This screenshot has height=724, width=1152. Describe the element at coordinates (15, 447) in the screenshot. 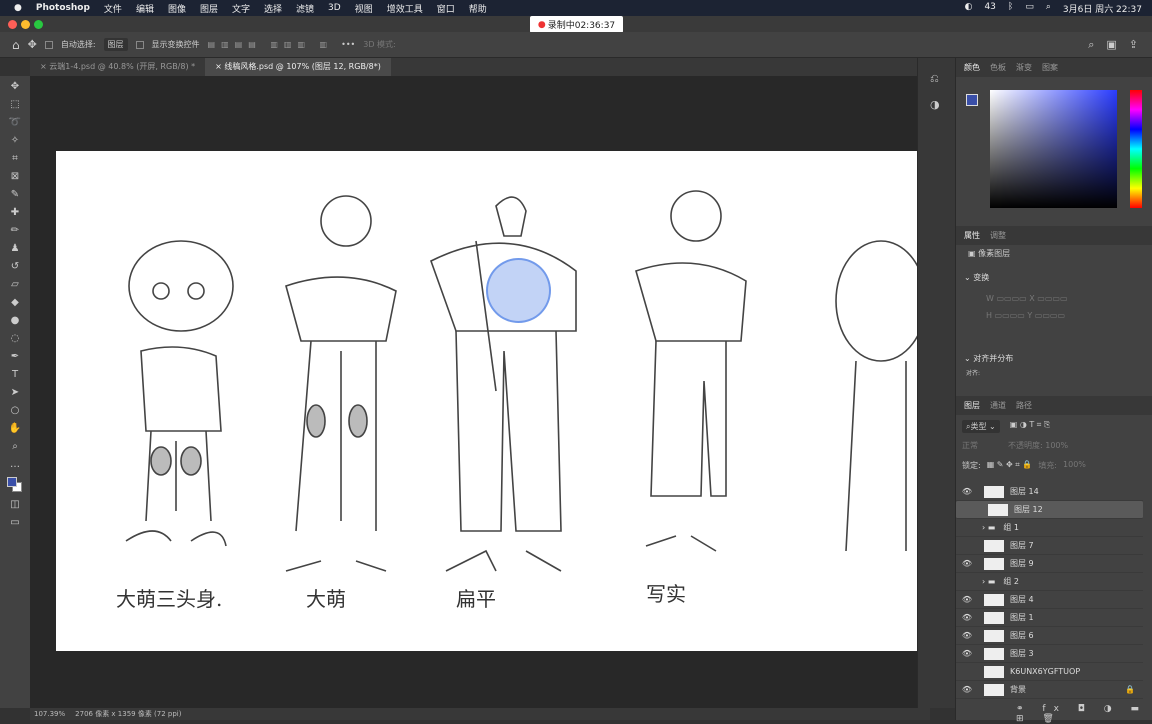

I see `zoom-tool-icon: ⌕` at that location.